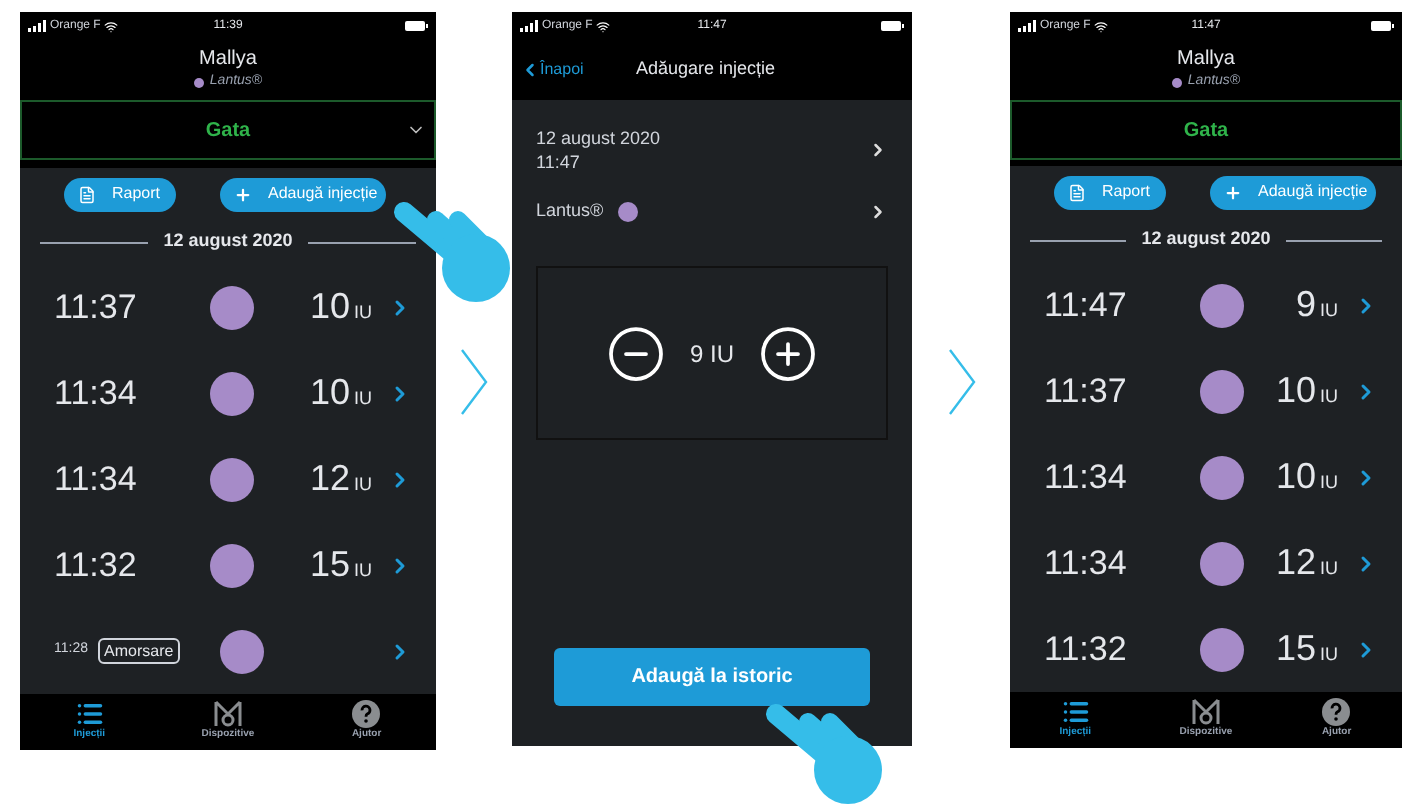 The width and height of the screenshot is (1402, 806). Describe the element at coordinates (706, 69) in the screenshot. I see `screen-title: Adăugare injecție` at that location.